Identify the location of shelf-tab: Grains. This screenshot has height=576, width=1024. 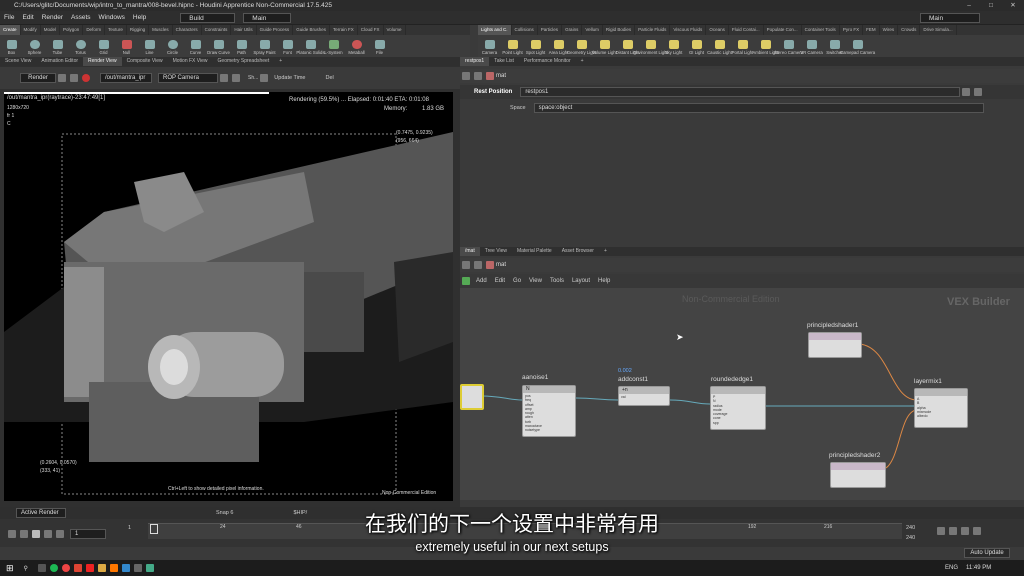
(572, 30).